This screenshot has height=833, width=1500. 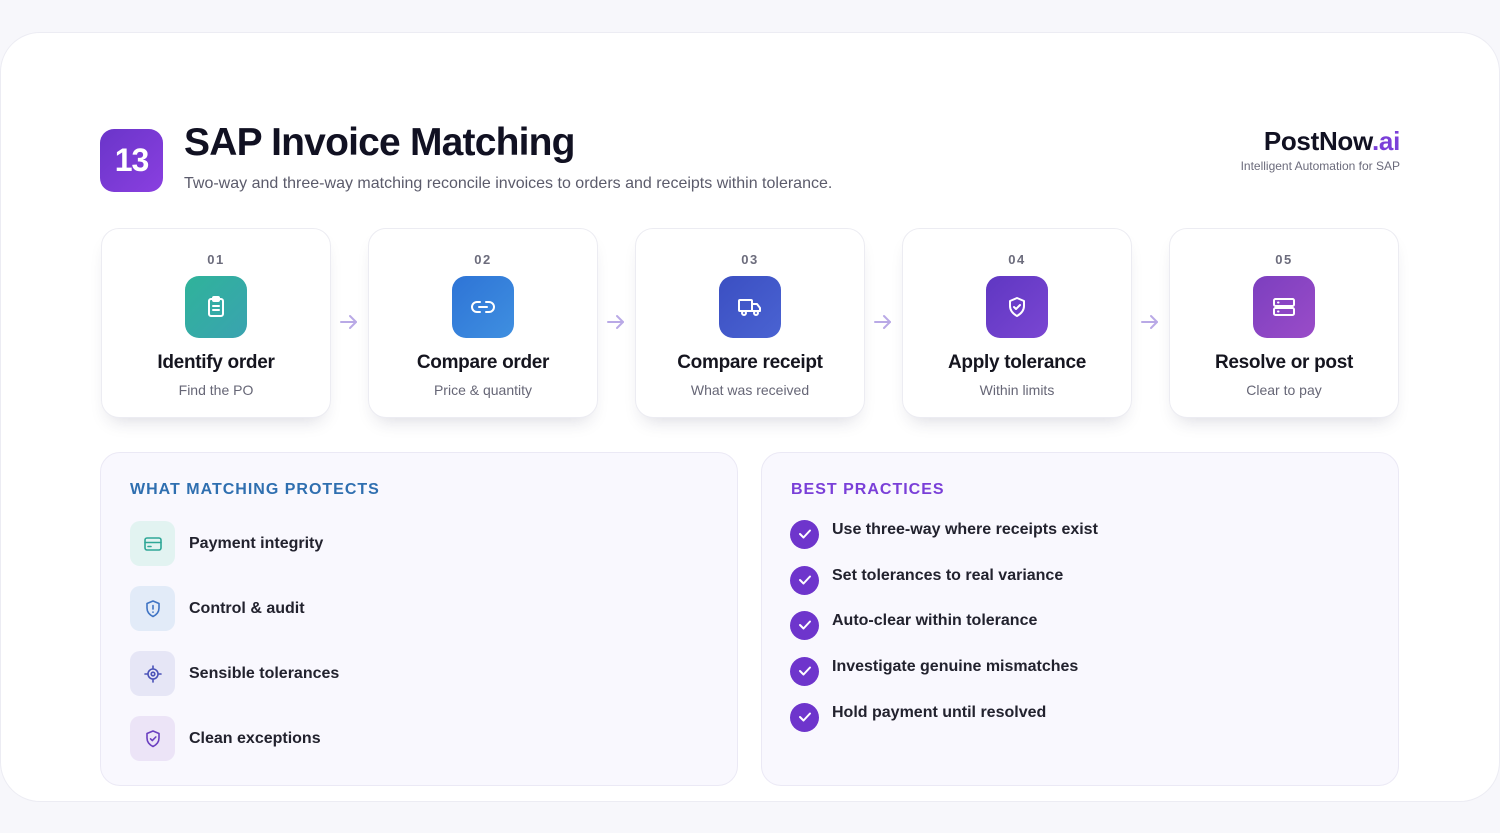 What do you see at coordinates (1017, 362) in the screenshot?
I see `step-title: Apply tolerance` at bounding box center [1017, 362].